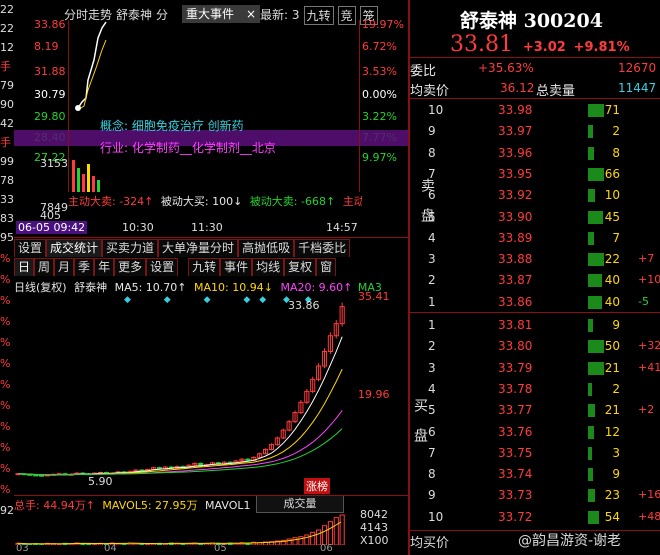 This screenshot has width=660, height=555. I want to click on flow-passive-buy: 被动大买: 100↓, so click(201, 201).